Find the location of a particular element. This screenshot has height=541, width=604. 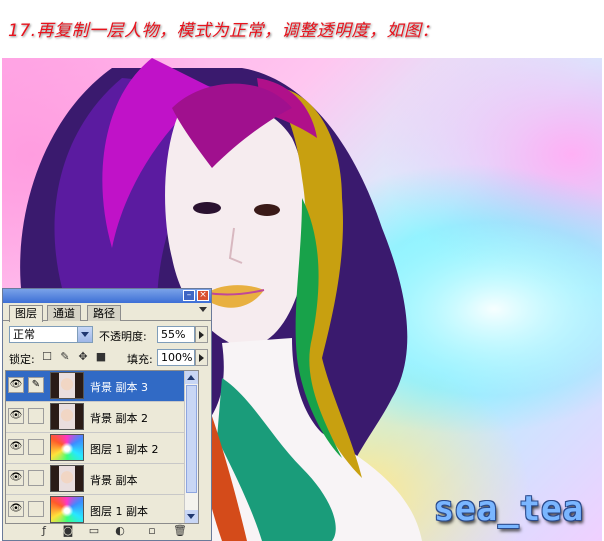

lock-transparency-icon: ☐ is located at coordinates (47, 357).